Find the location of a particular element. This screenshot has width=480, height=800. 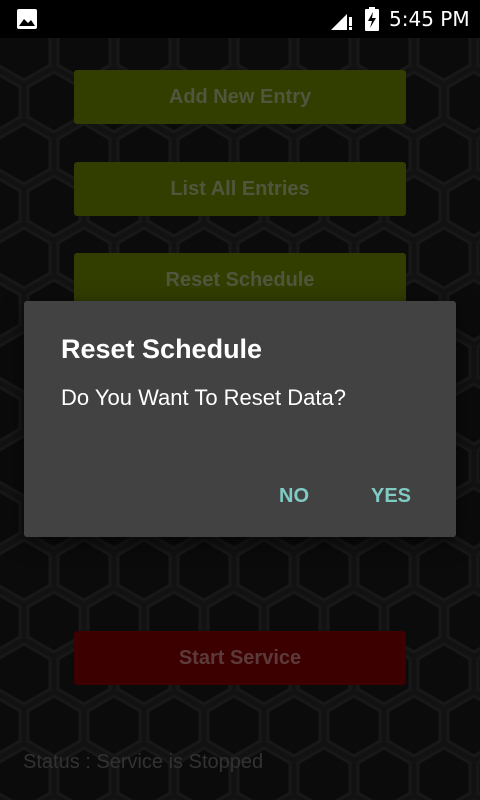

dialog-no-button: NO is located at coordinates (294, 496).